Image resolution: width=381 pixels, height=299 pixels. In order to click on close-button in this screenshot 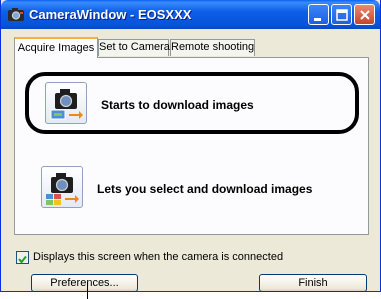, I will do `click(364, 14)`.